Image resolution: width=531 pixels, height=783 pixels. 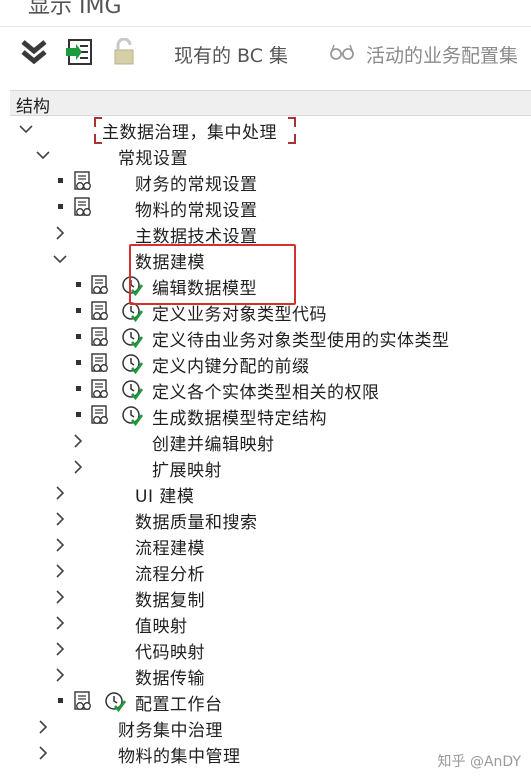 I want to click on column-header-label: 结构, so click(x=33, y=107).